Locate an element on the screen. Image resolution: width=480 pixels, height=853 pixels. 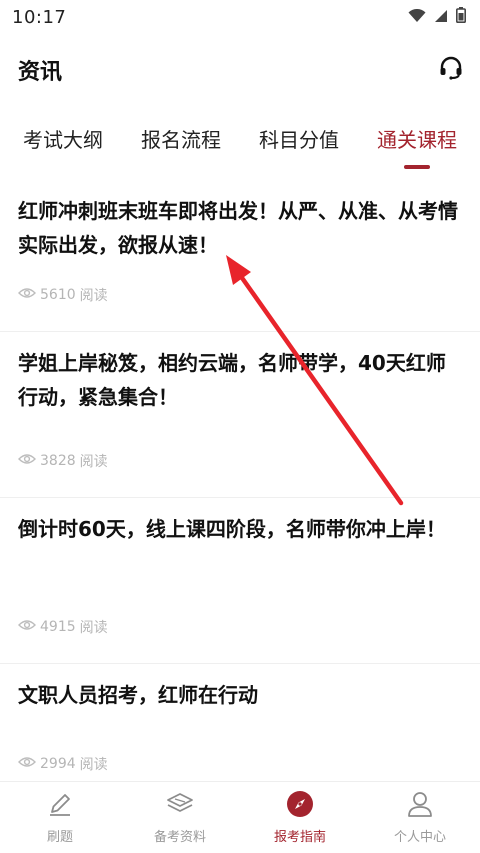
read-count-value: 2994 is located at coordinates (58, 764).